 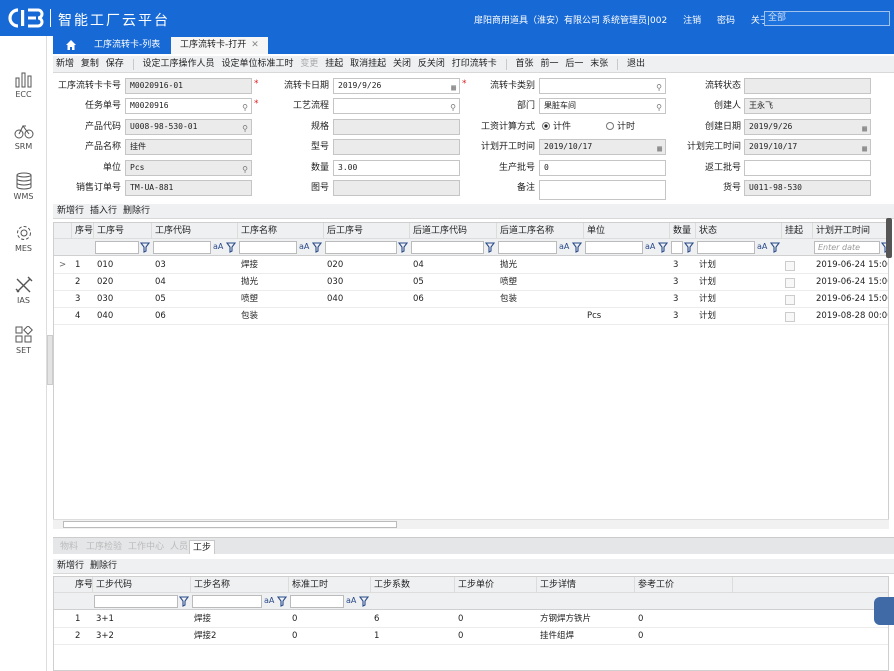 I want to click on calc-time-radio: 计时, so click(x=620, y=127).